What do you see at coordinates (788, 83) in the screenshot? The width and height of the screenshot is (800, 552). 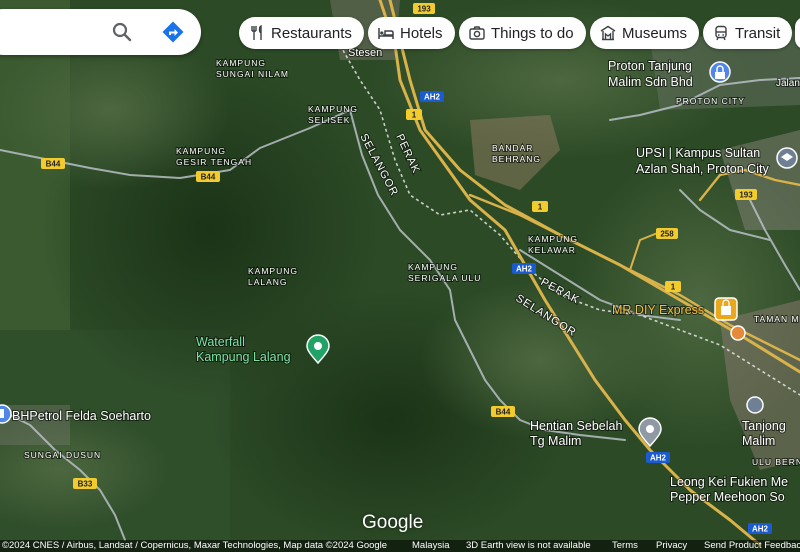 I see `label-jalan: Jalan` at bounding box center [788, 83].